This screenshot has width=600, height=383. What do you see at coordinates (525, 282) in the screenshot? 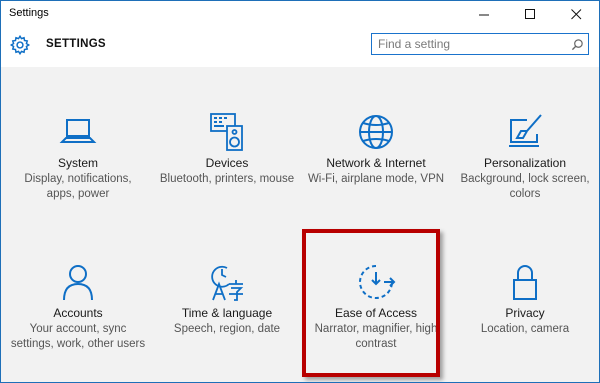
I see `lock-icon` at bounding box center [525, 282].